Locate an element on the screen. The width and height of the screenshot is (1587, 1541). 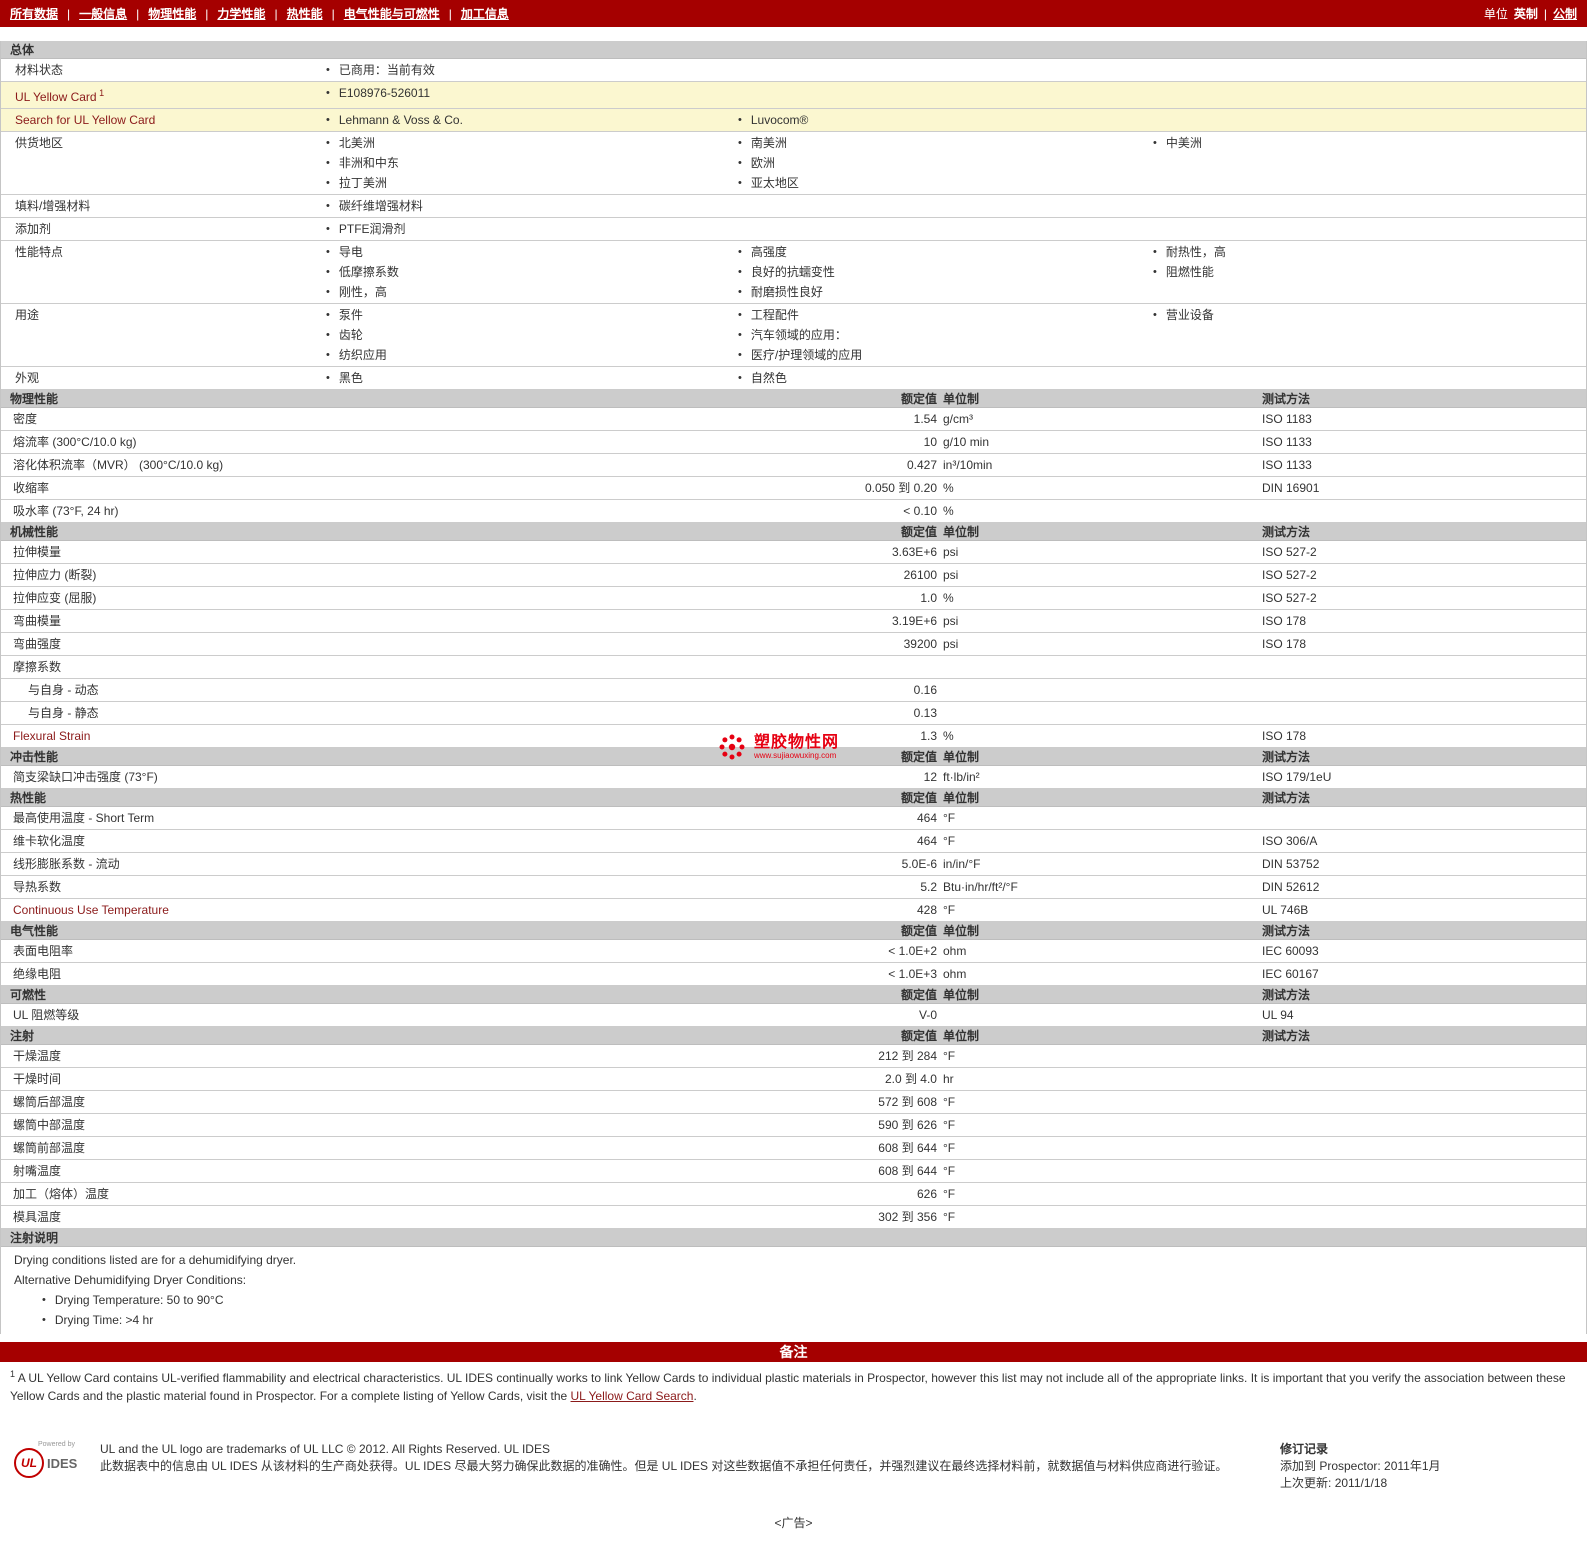
bullet-text: 导电 is located at coordinates (350, 252).